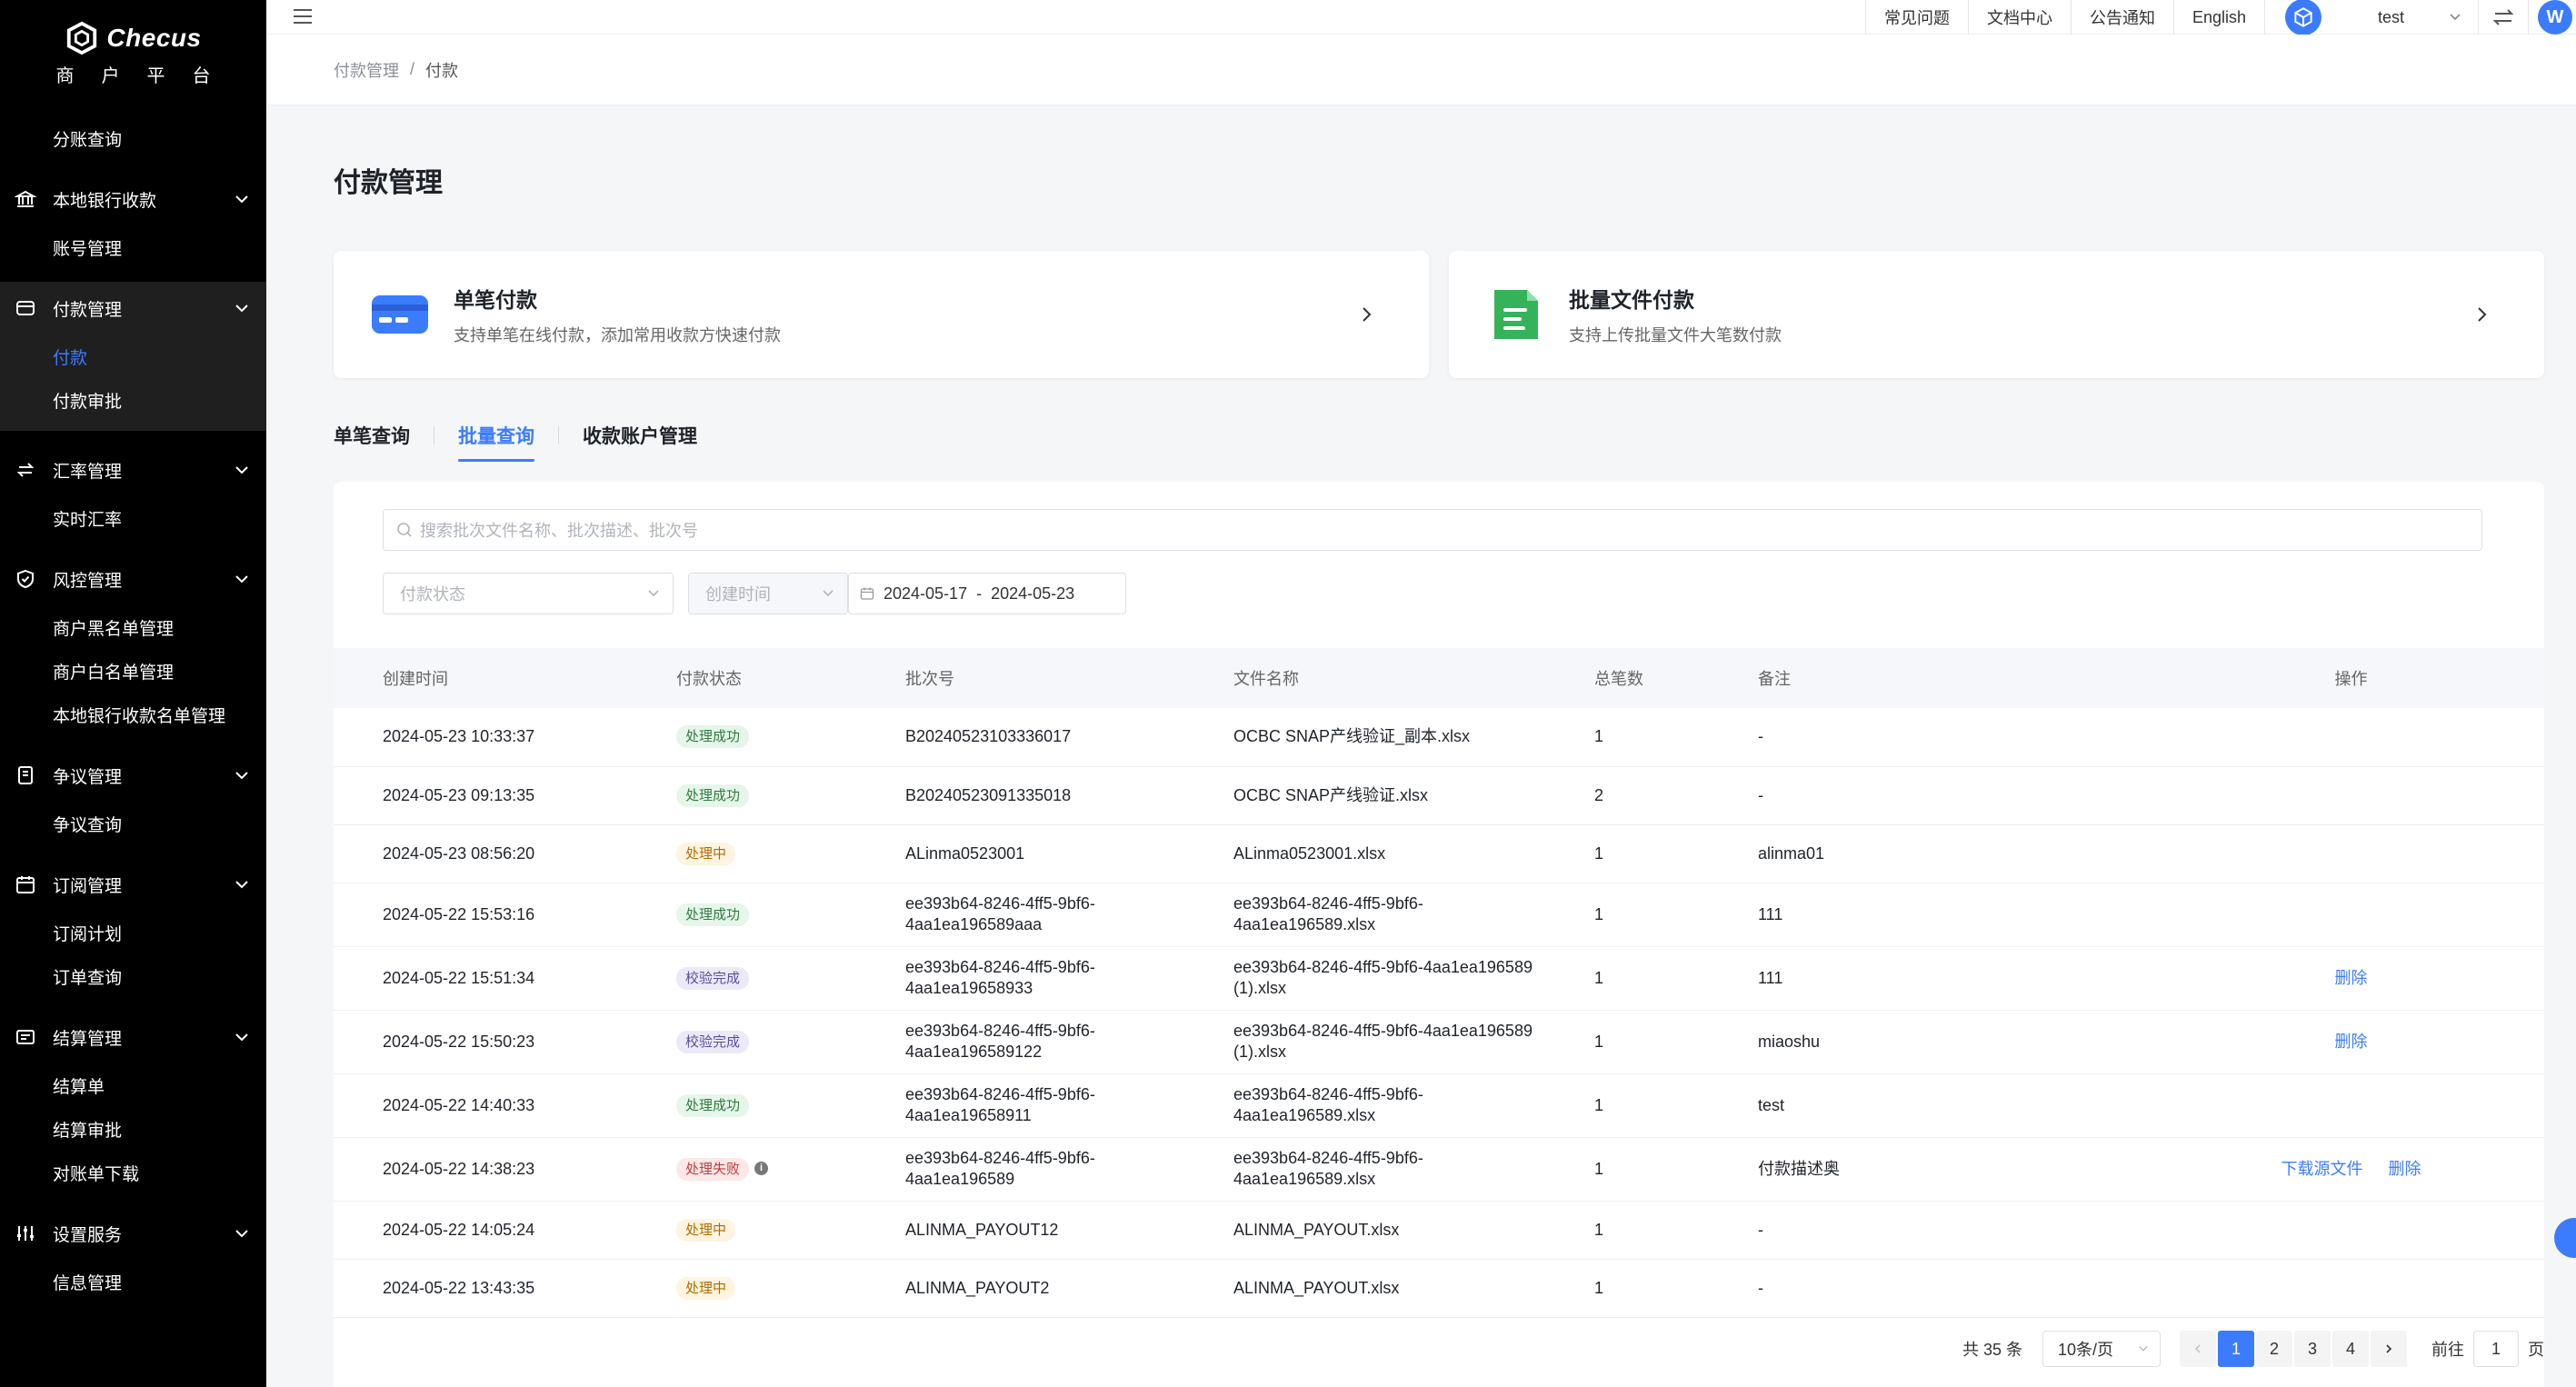 This screenshot has height=1387, width=2576. What do you see at coordinates (2312, 1349) in the screenshot?
I see `page-button: 3` at bounding box center [2312, 1349].